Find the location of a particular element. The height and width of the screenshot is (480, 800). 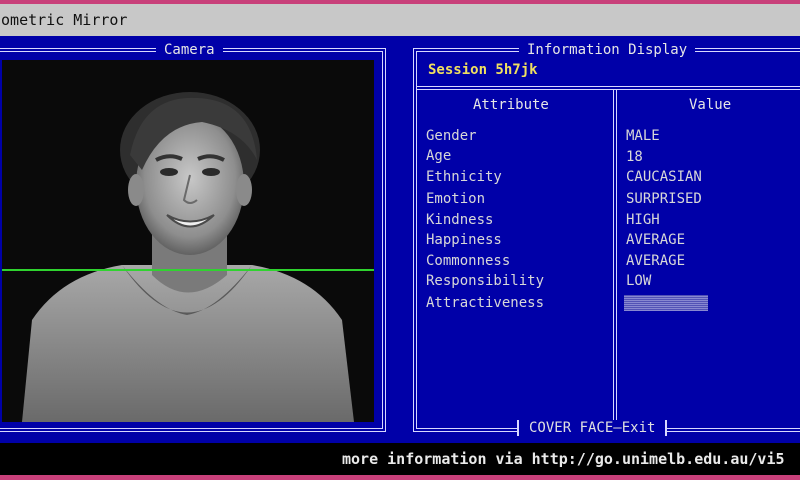

row-label-age: Age is located at coordinates (439, 156).